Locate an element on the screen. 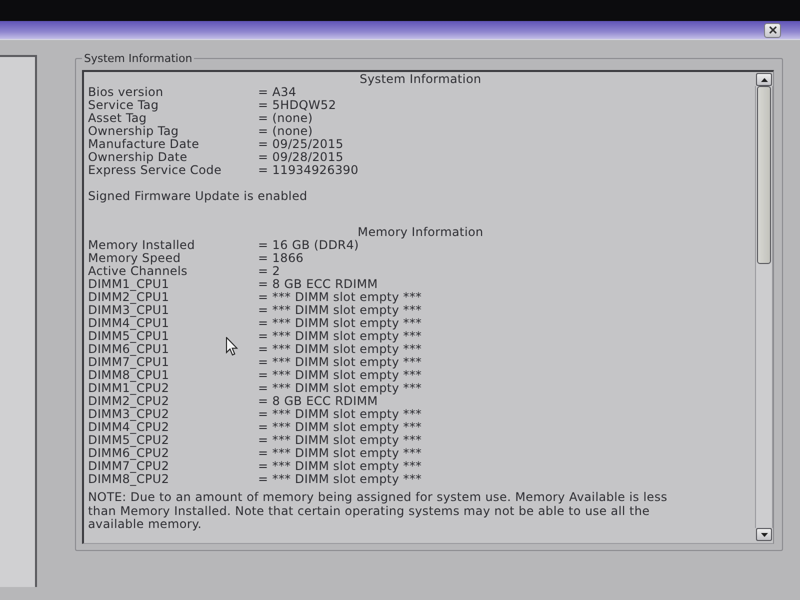  close-button is located at coordinates (772, 30).